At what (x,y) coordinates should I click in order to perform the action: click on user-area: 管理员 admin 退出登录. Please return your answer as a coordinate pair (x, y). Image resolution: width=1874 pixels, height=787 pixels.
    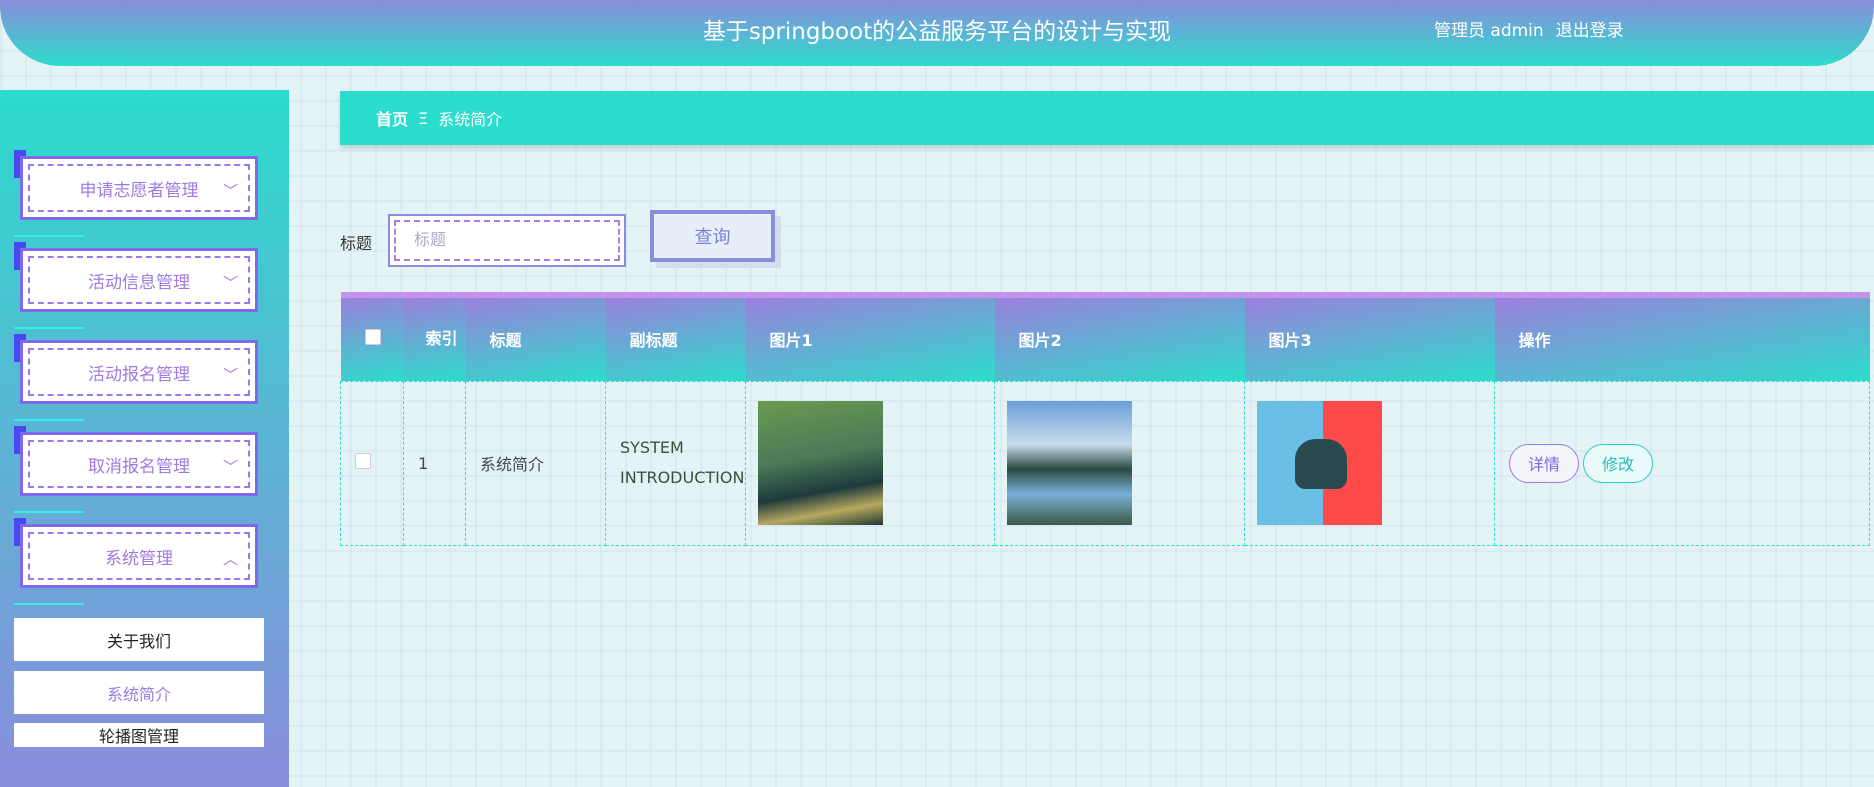
    Looking at the image, I should click on (1535, 28).